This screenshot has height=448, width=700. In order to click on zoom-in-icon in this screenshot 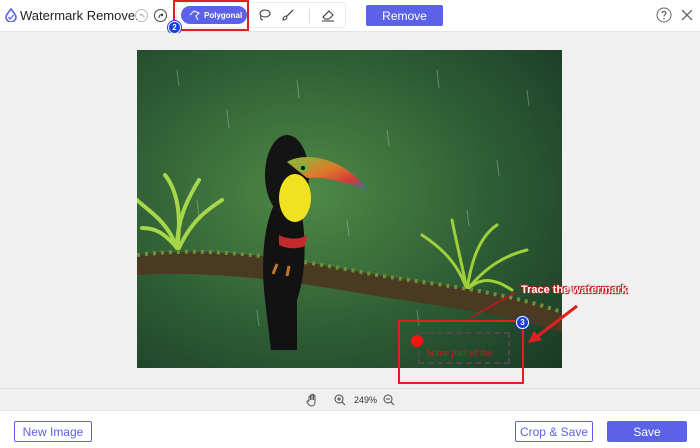, I will do `click(340, 400)`.